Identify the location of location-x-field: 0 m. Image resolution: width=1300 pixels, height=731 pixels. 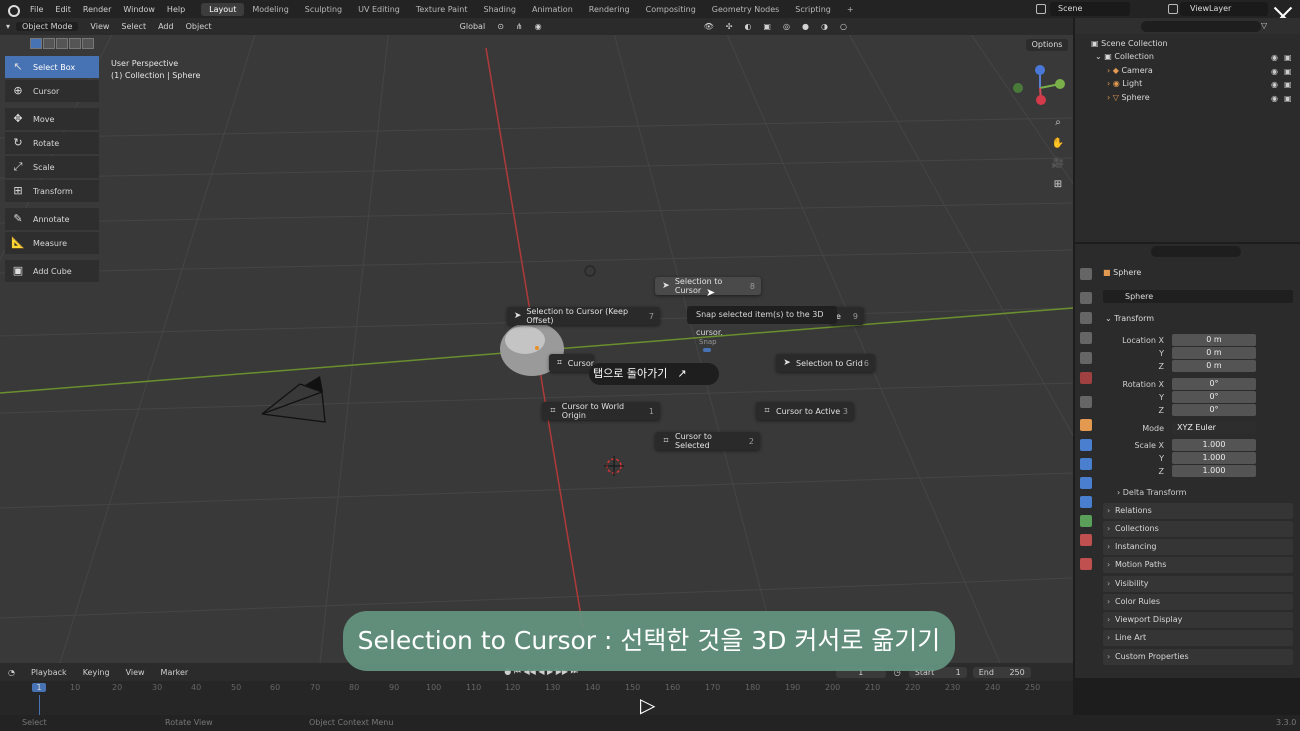
(1214, 340).